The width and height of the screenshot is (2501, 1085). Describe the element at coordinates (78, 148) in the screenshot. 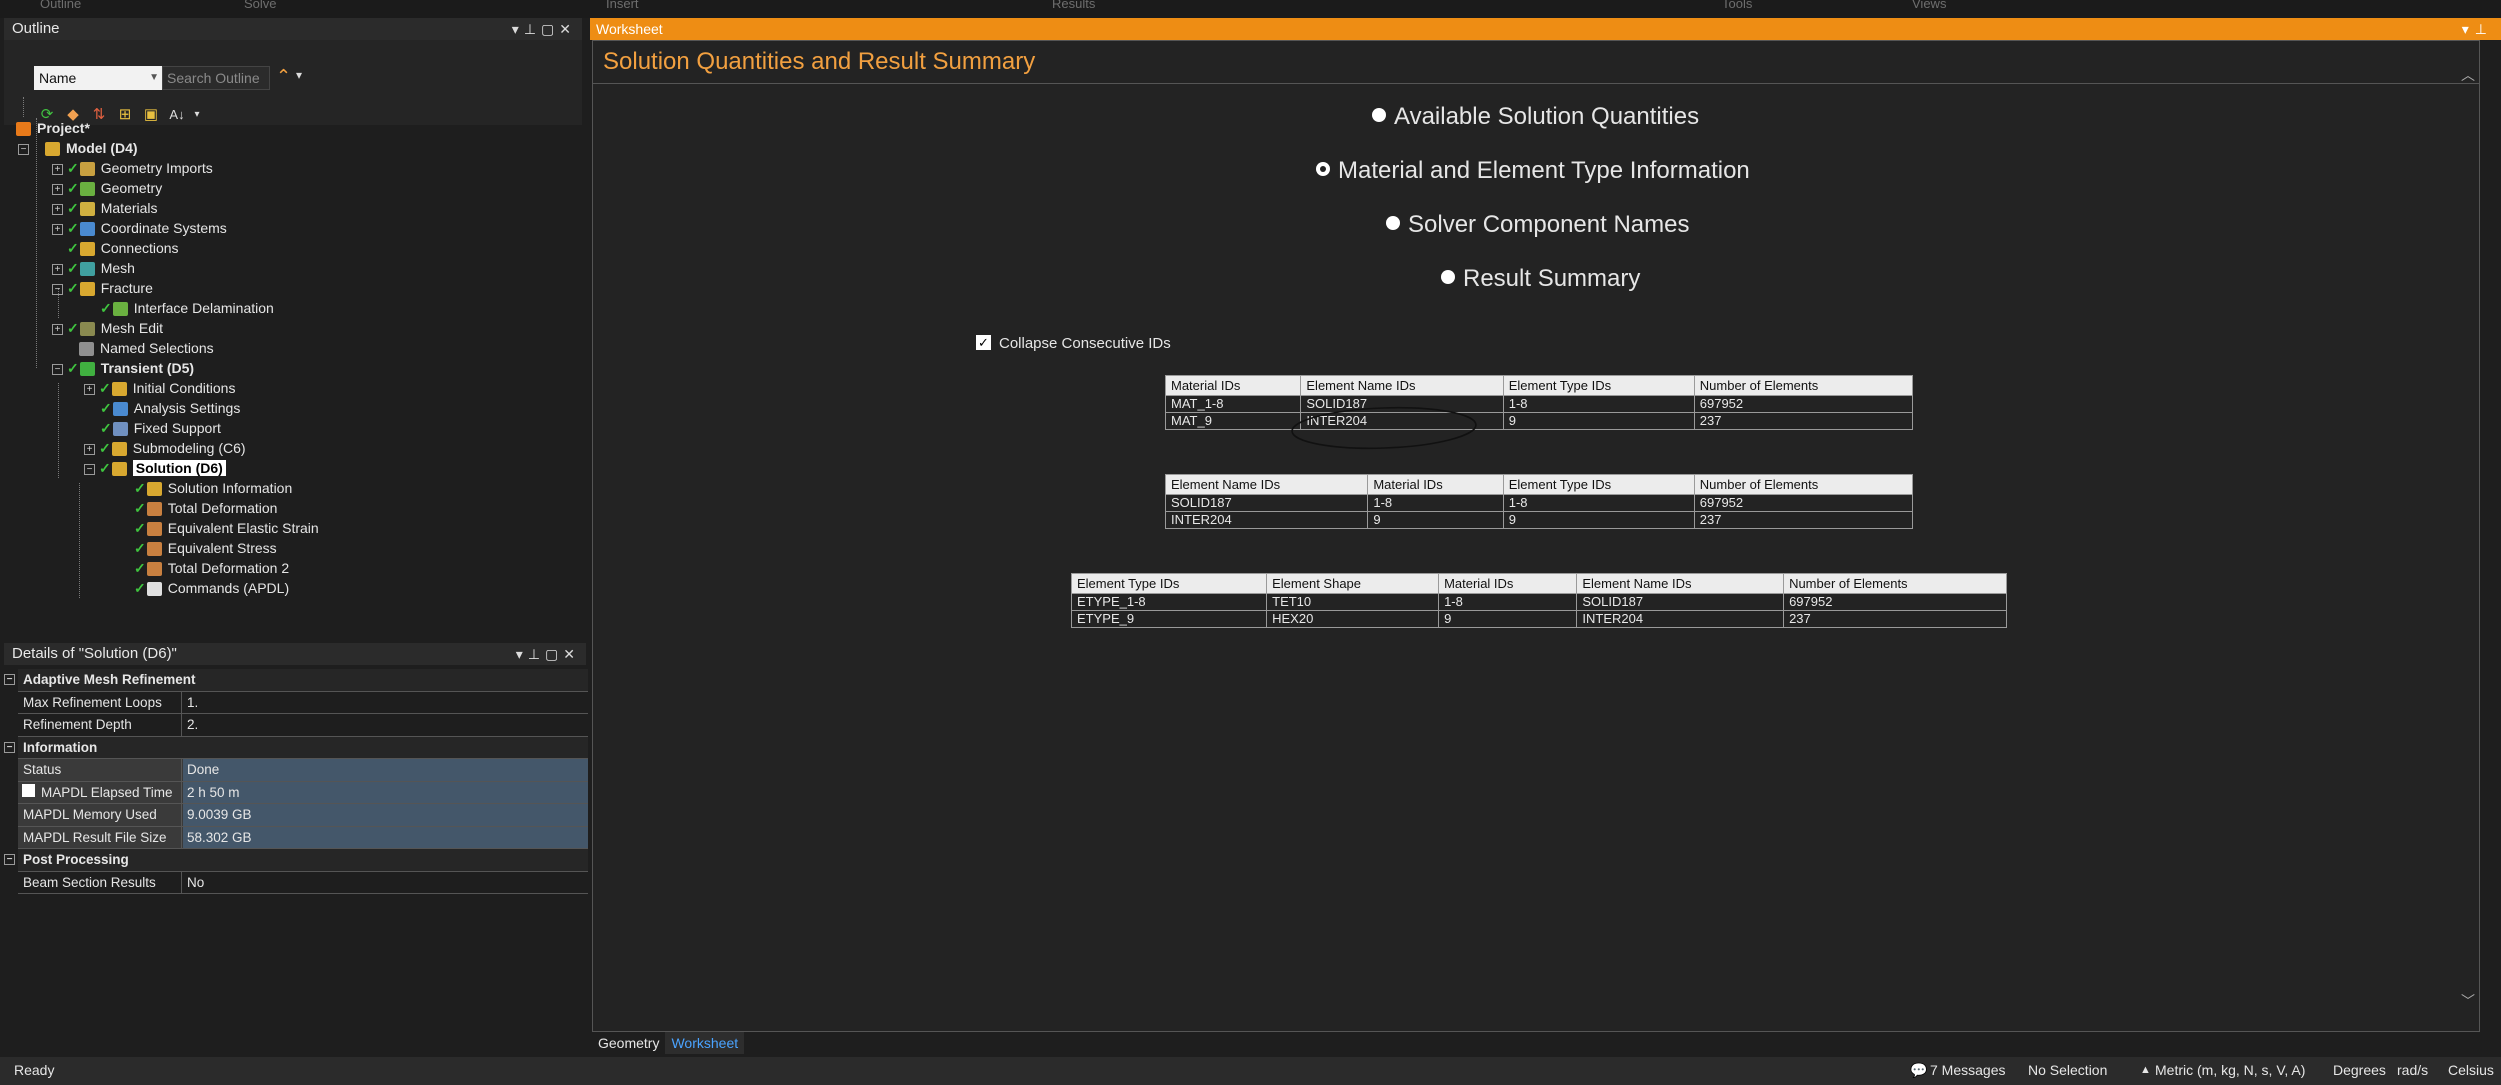

I see `tree-item-model: − Model (D4)` at that location.